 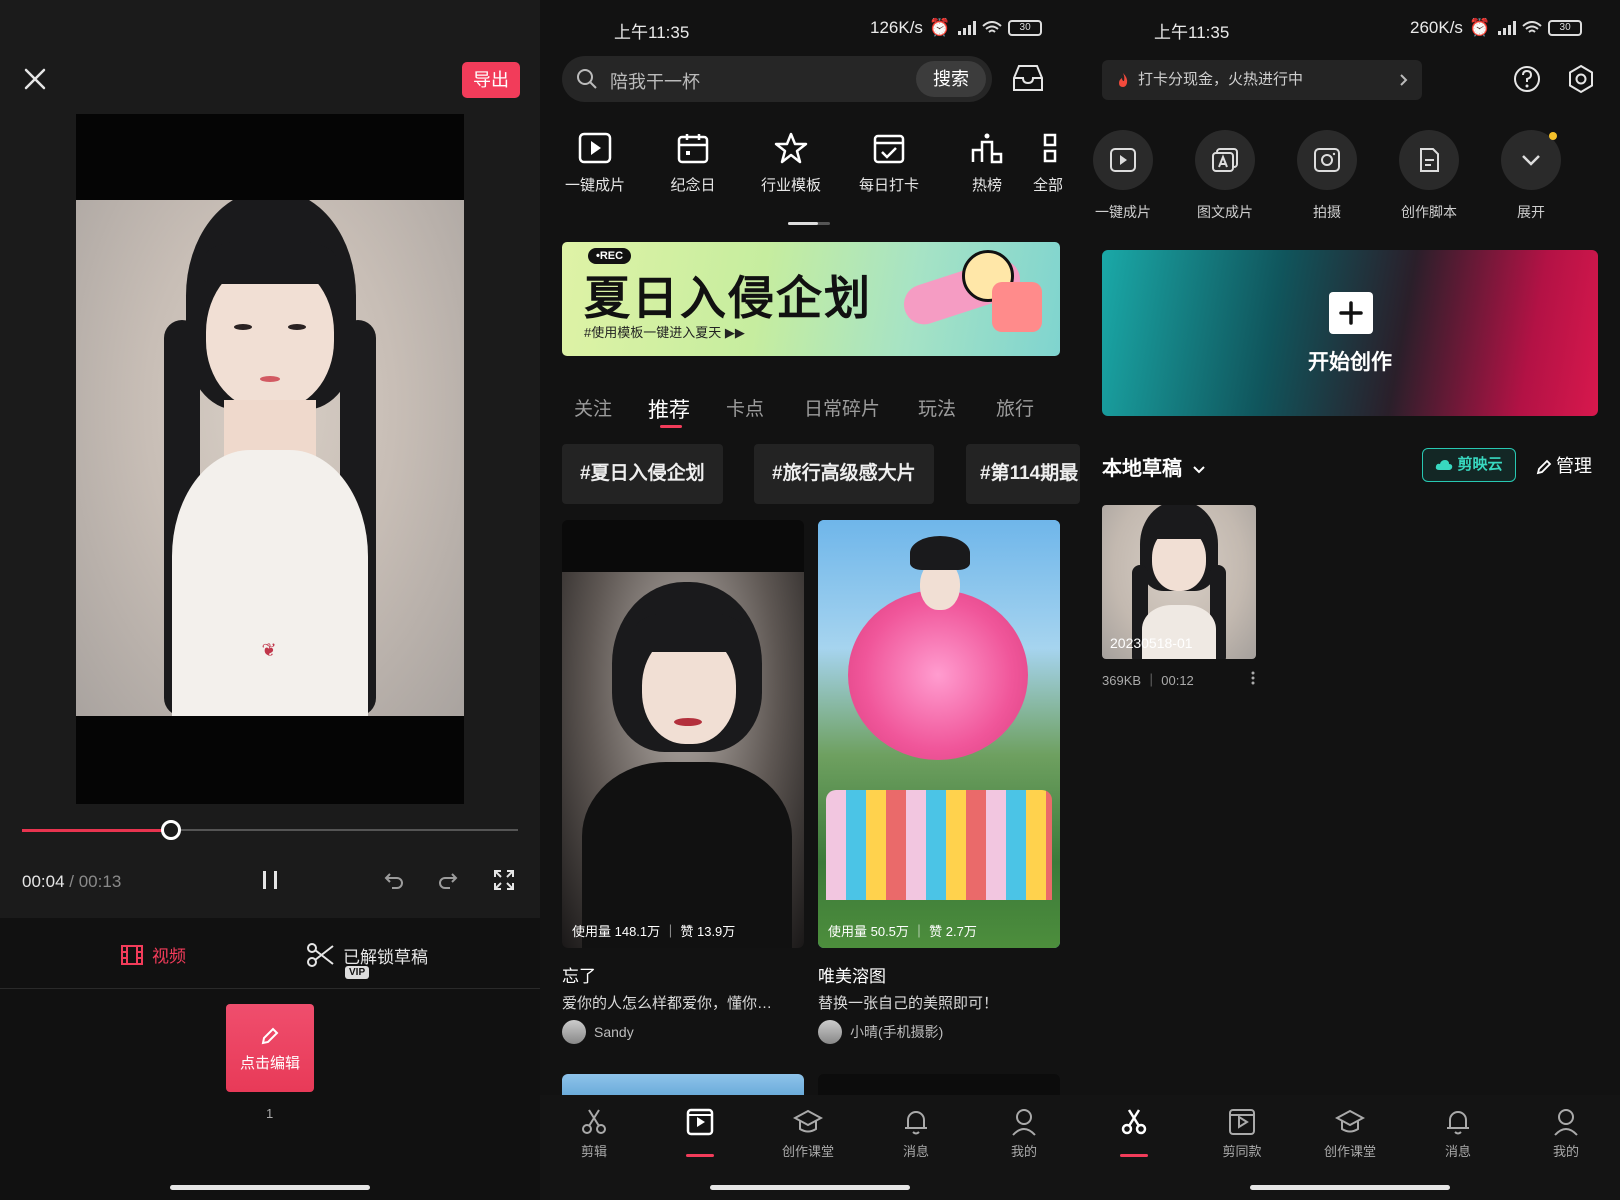 I want to click on edit-tile-label: 点击编辑, so click(x=269, y=1063).